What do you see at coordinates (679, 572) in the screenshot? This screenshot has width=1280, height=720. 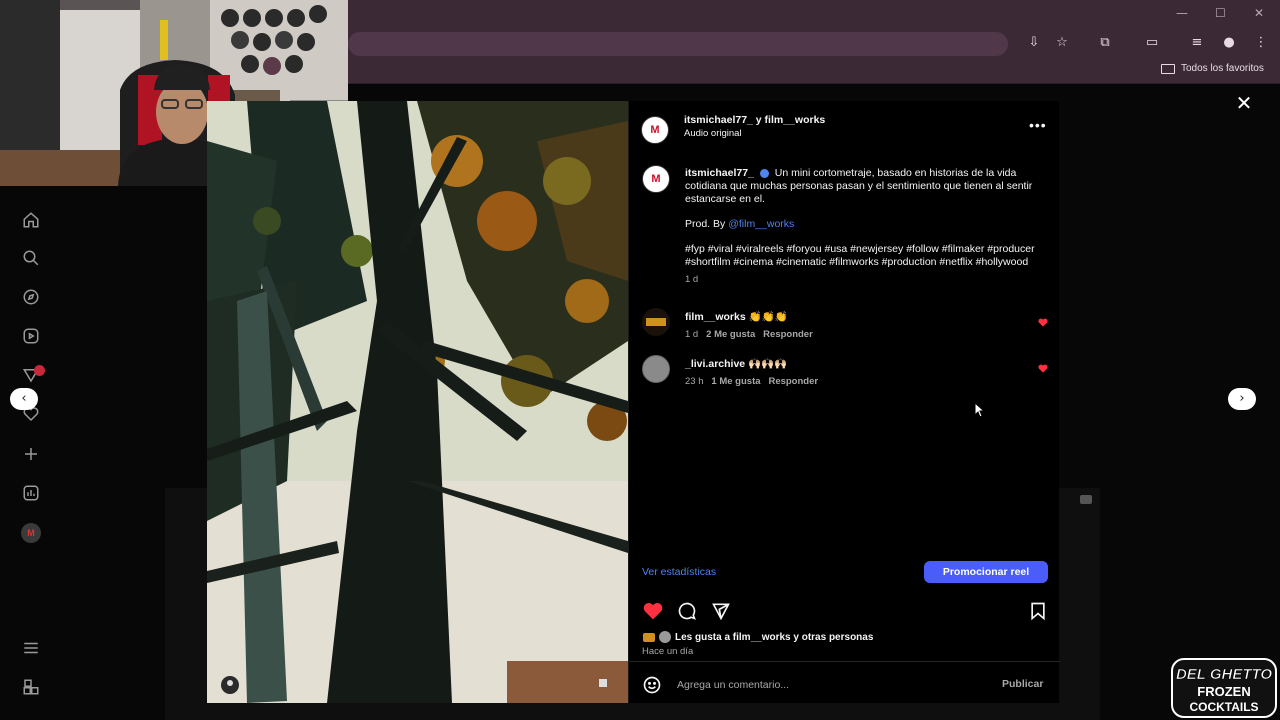 I see `view-insights-link: Ver estadísticas` at bounding box center [679, 572].